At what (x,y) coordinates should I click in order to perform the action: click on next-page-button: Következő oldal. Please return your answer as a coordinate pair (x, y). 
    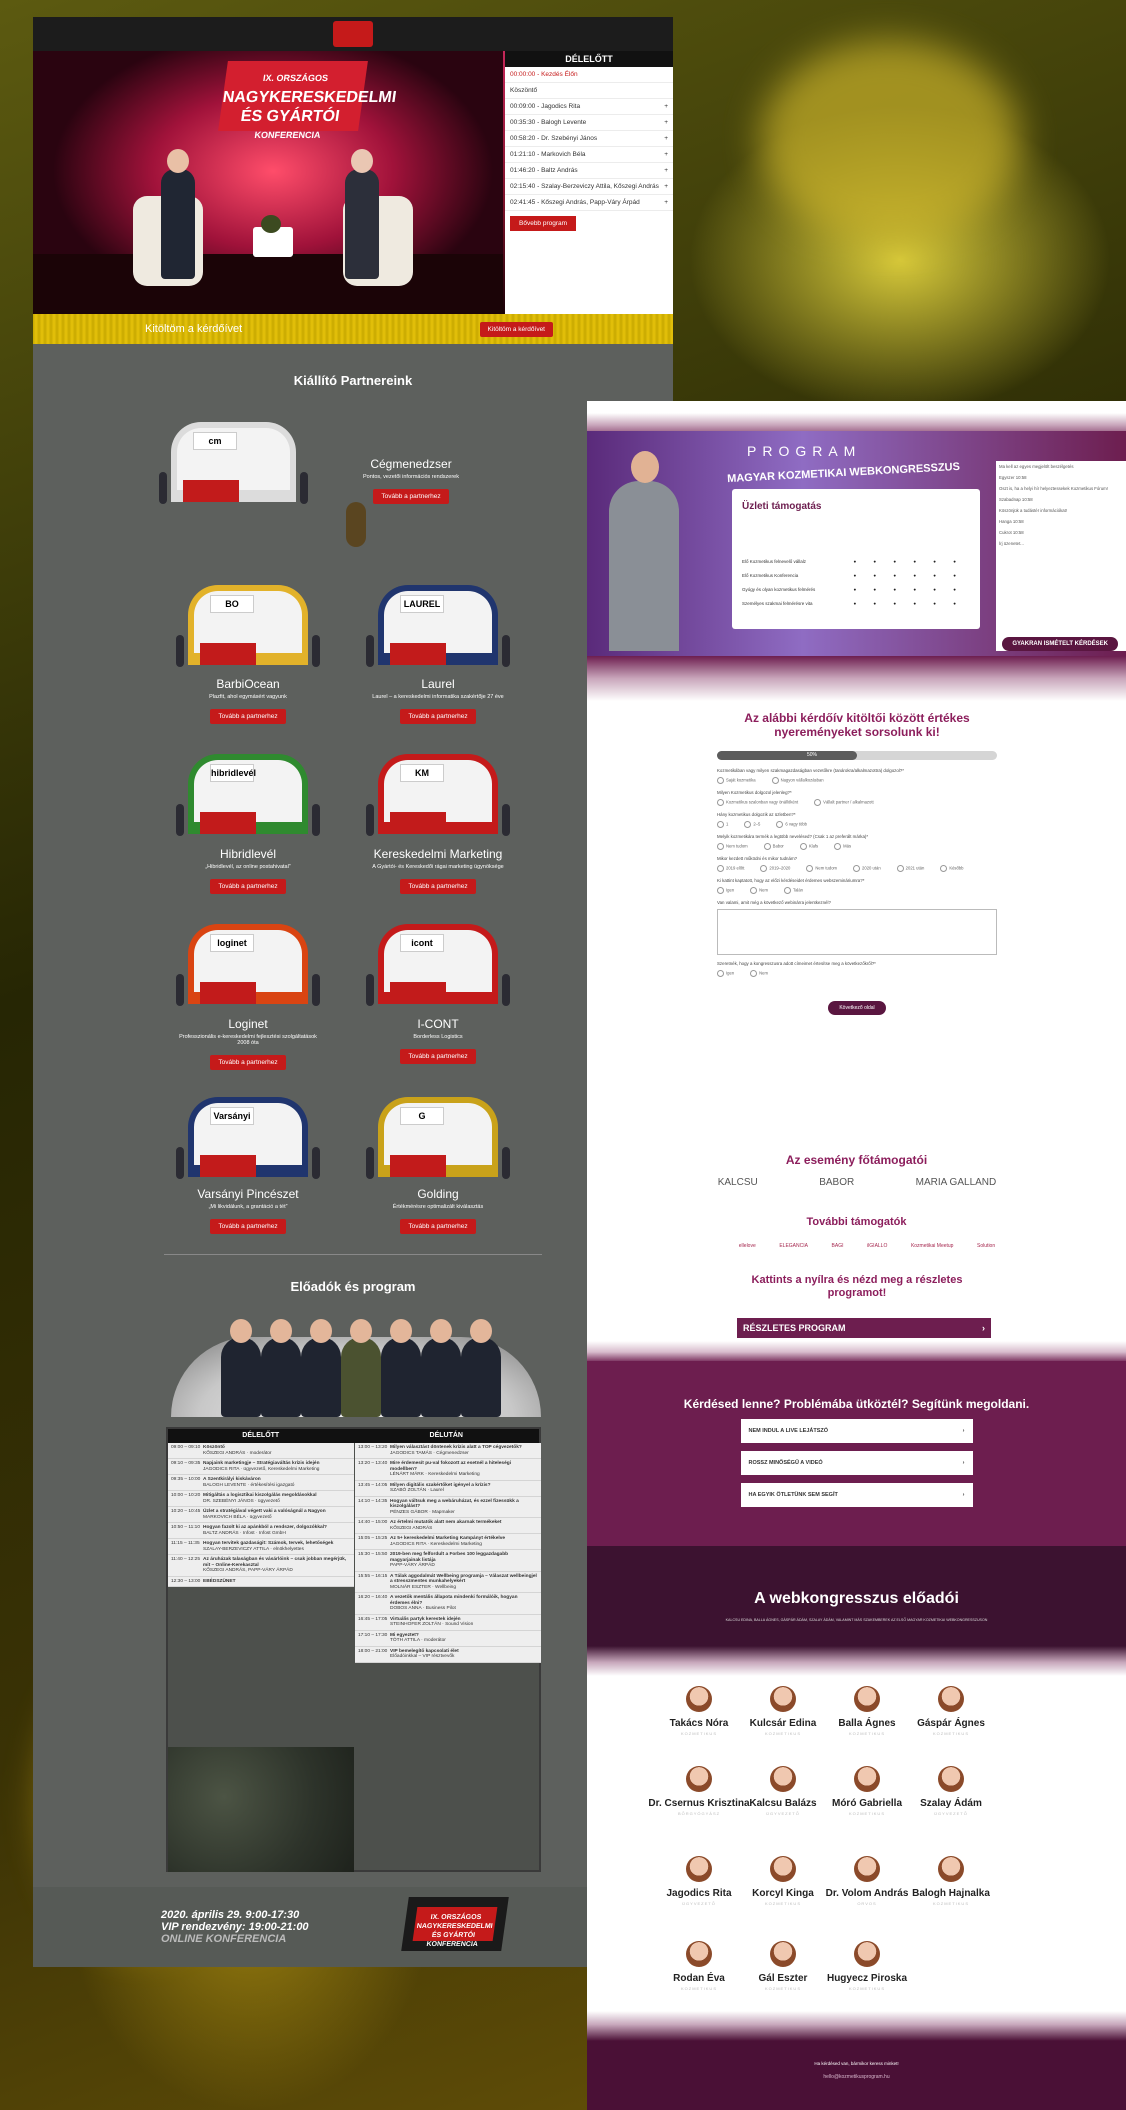
    Looking at the image, I should click on (857, 1008).